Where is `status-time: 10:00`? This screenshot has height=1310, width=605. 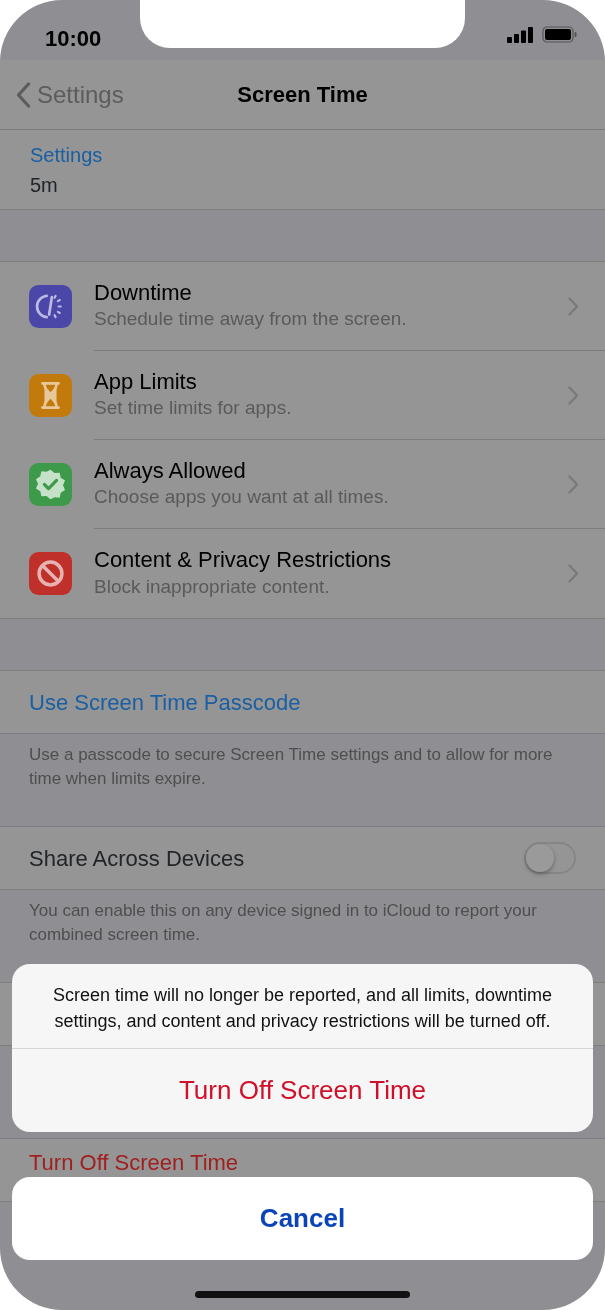
status-time: 10:00 is located at coordinates (73, 39).